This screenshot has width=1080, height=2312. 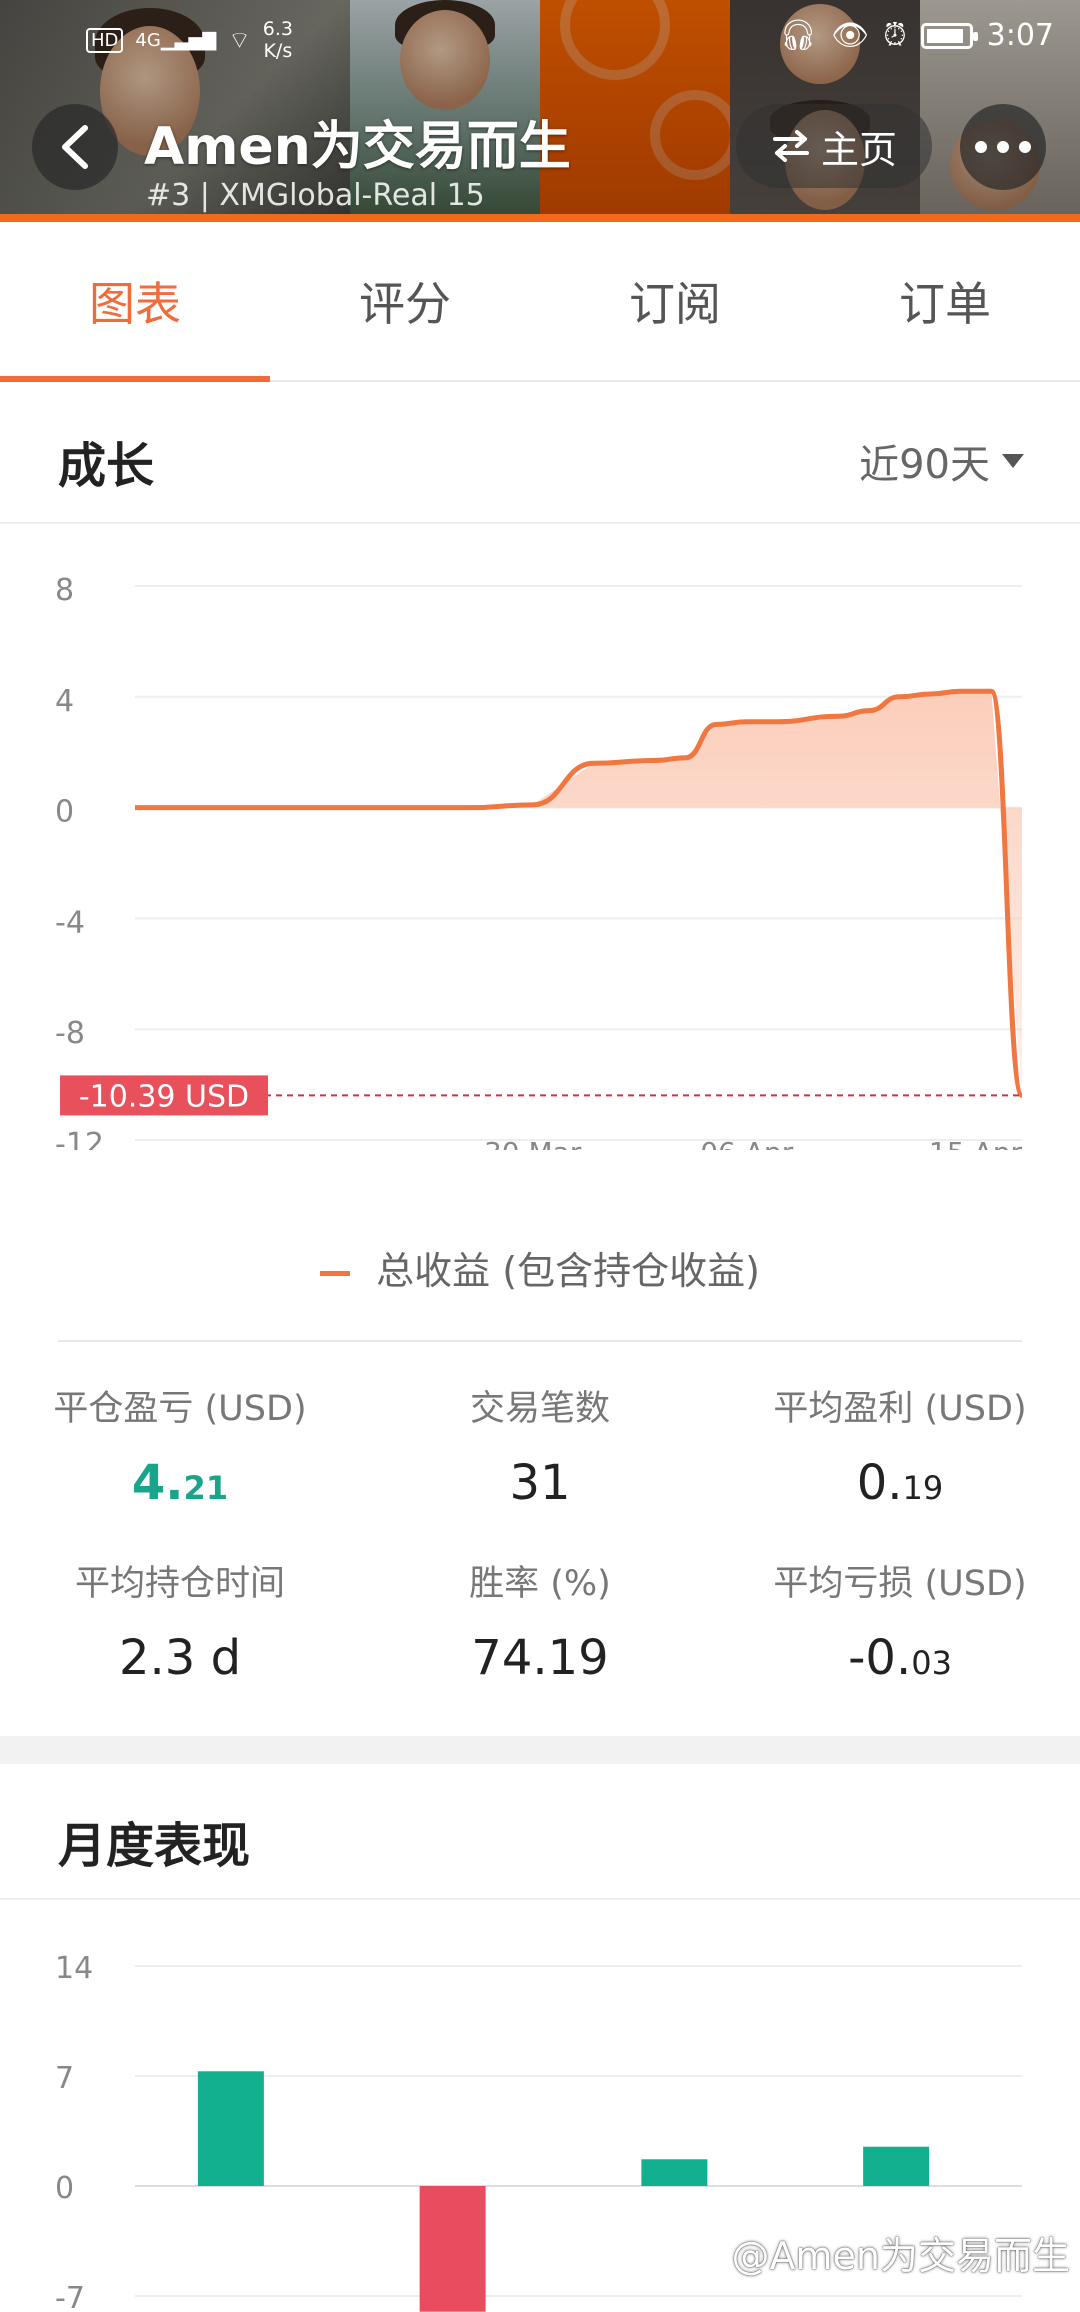 What do you see at coordinates (540, 40) in the screenshot?
I see `status-bar: HD 4G▁▃▅▇ ⌔ 6.3 K/s 🎧︎ 👁︎ ⏰︎ 3:07` at bounding box center [540, 40].